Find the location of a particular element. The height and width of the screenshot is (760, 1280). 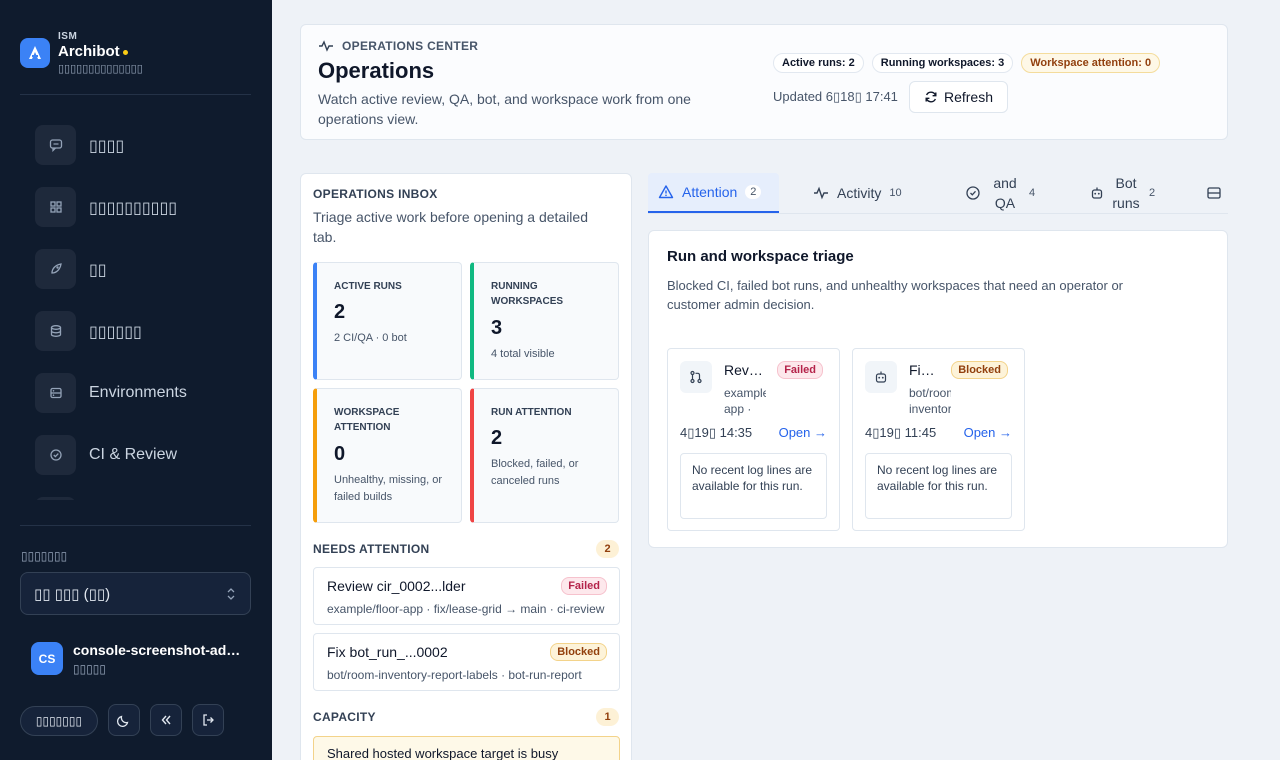

logout-button is located at coordinates (208, 720).